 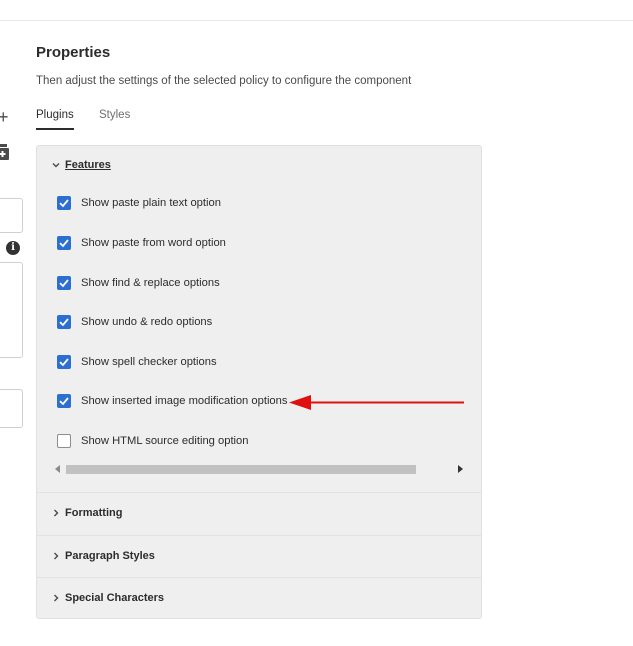 I want to click on info-icon: i, so click(x=13, y=248).